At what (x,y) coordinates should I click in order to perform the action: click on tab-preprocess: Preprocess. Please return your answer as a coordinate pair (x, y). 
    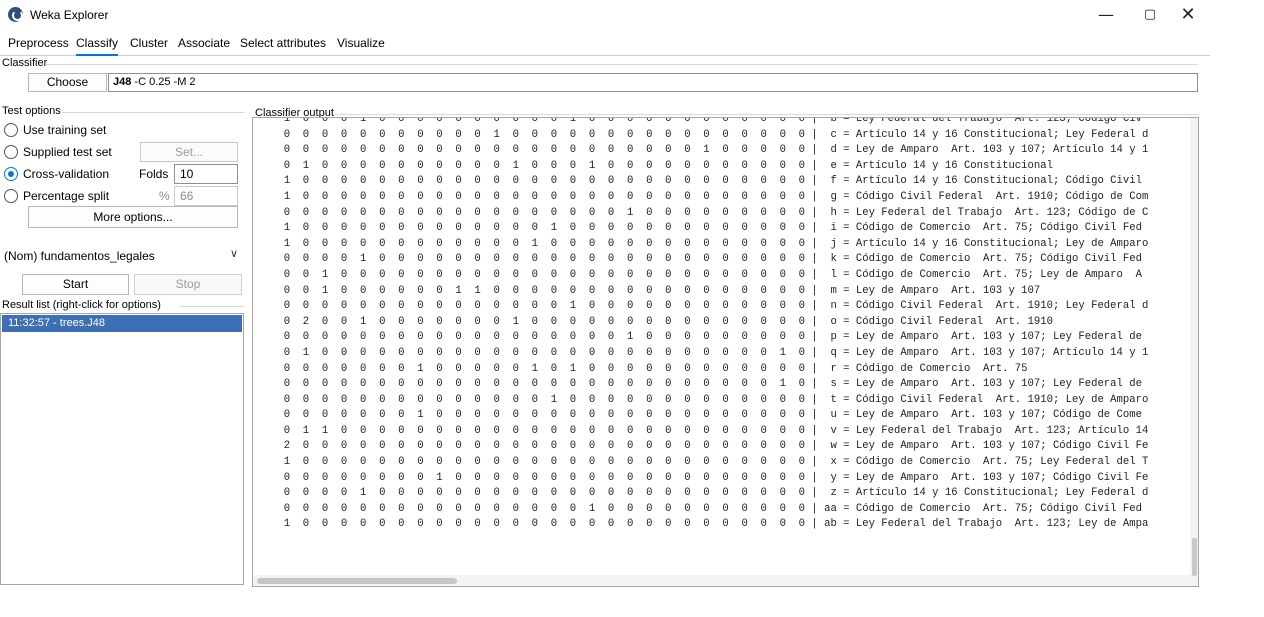
    Looking at the image, I should click on (38, 45).